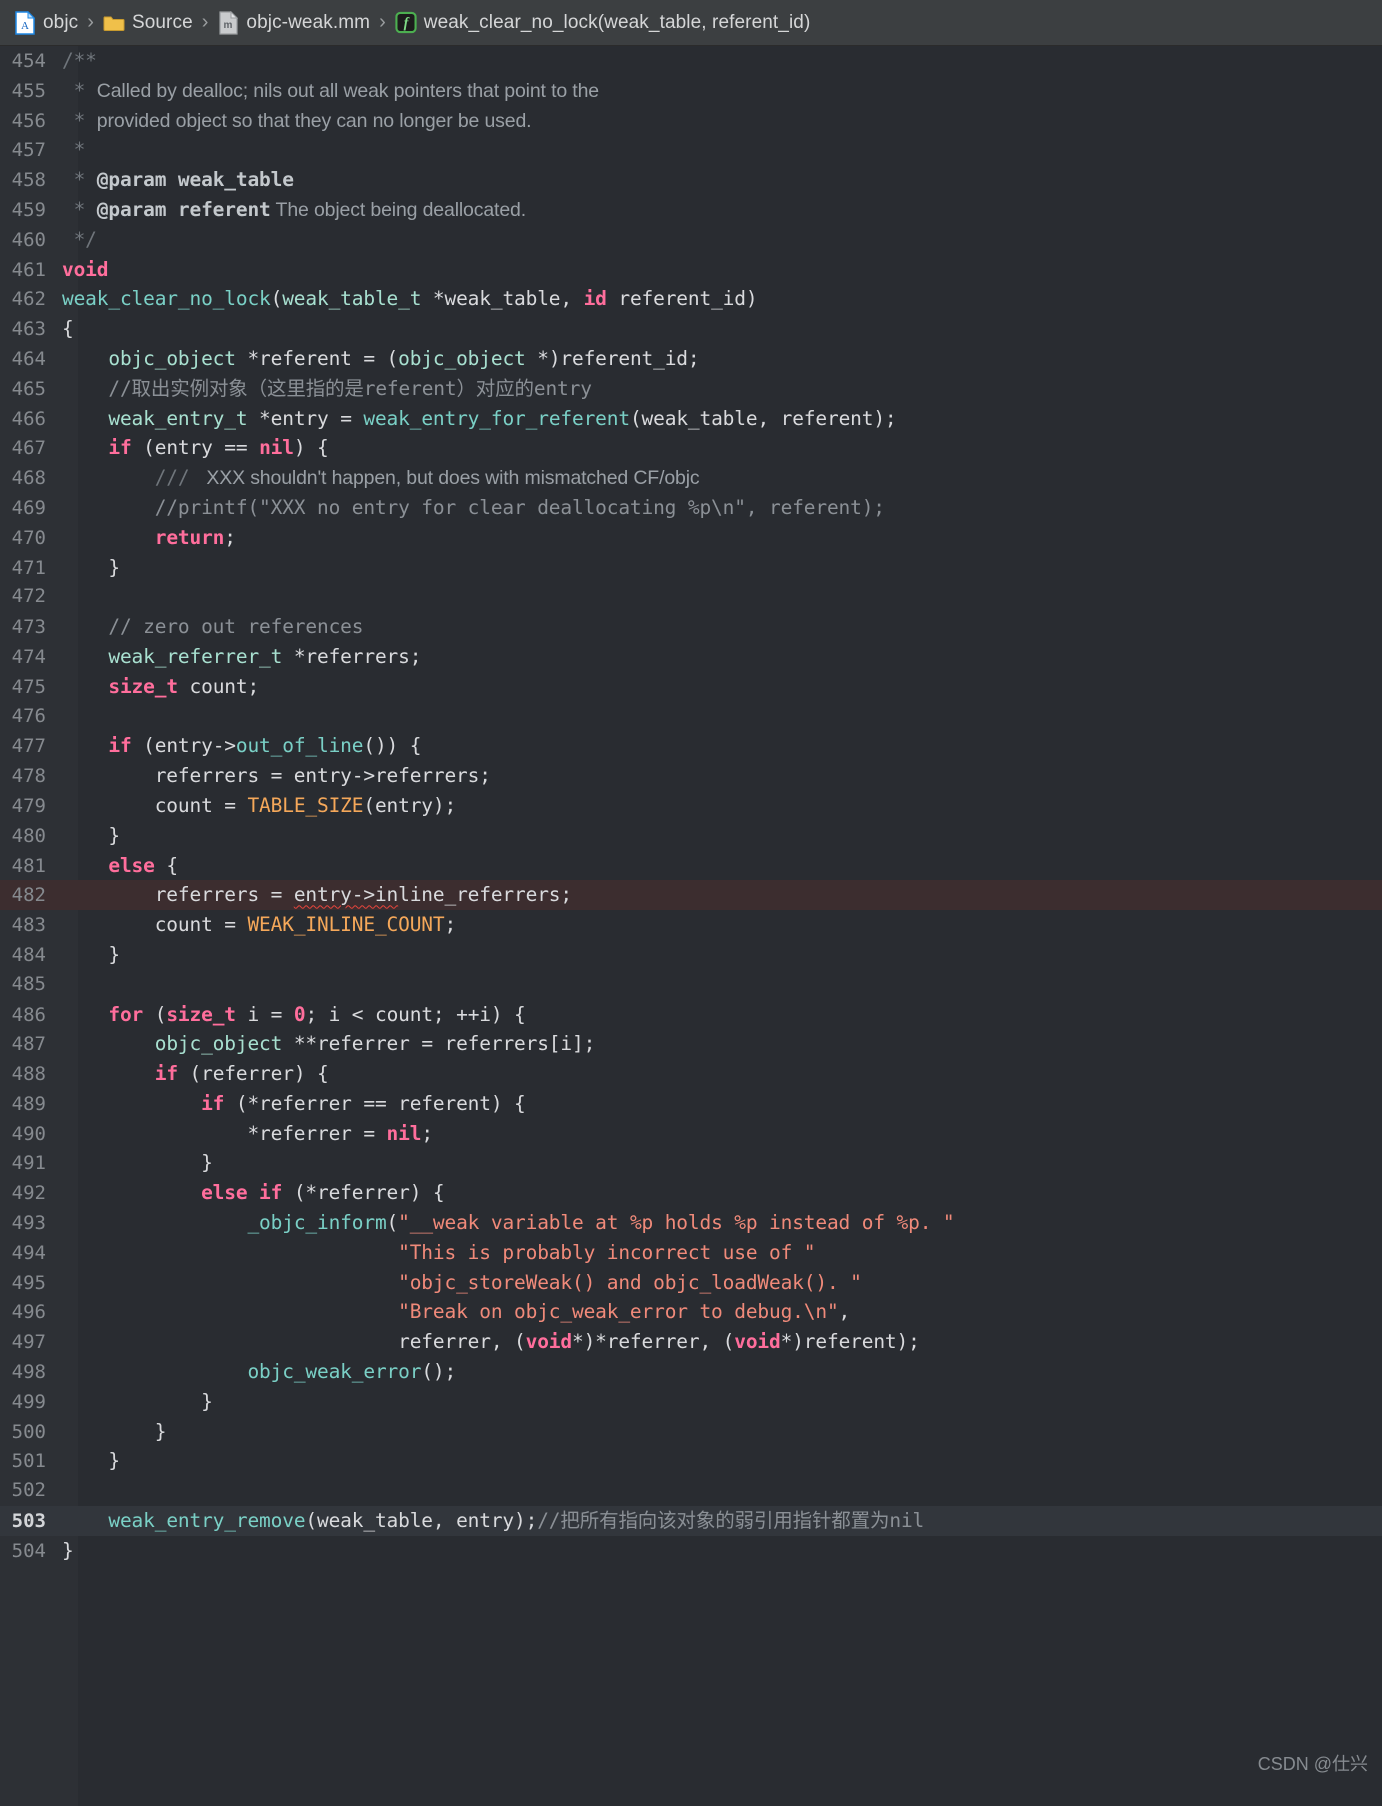 The width and height of the screenshot is (1382, 1806). I want to click on code-line: 483 count = WEAK_INLINE_COUNT;, so click(691, 925).